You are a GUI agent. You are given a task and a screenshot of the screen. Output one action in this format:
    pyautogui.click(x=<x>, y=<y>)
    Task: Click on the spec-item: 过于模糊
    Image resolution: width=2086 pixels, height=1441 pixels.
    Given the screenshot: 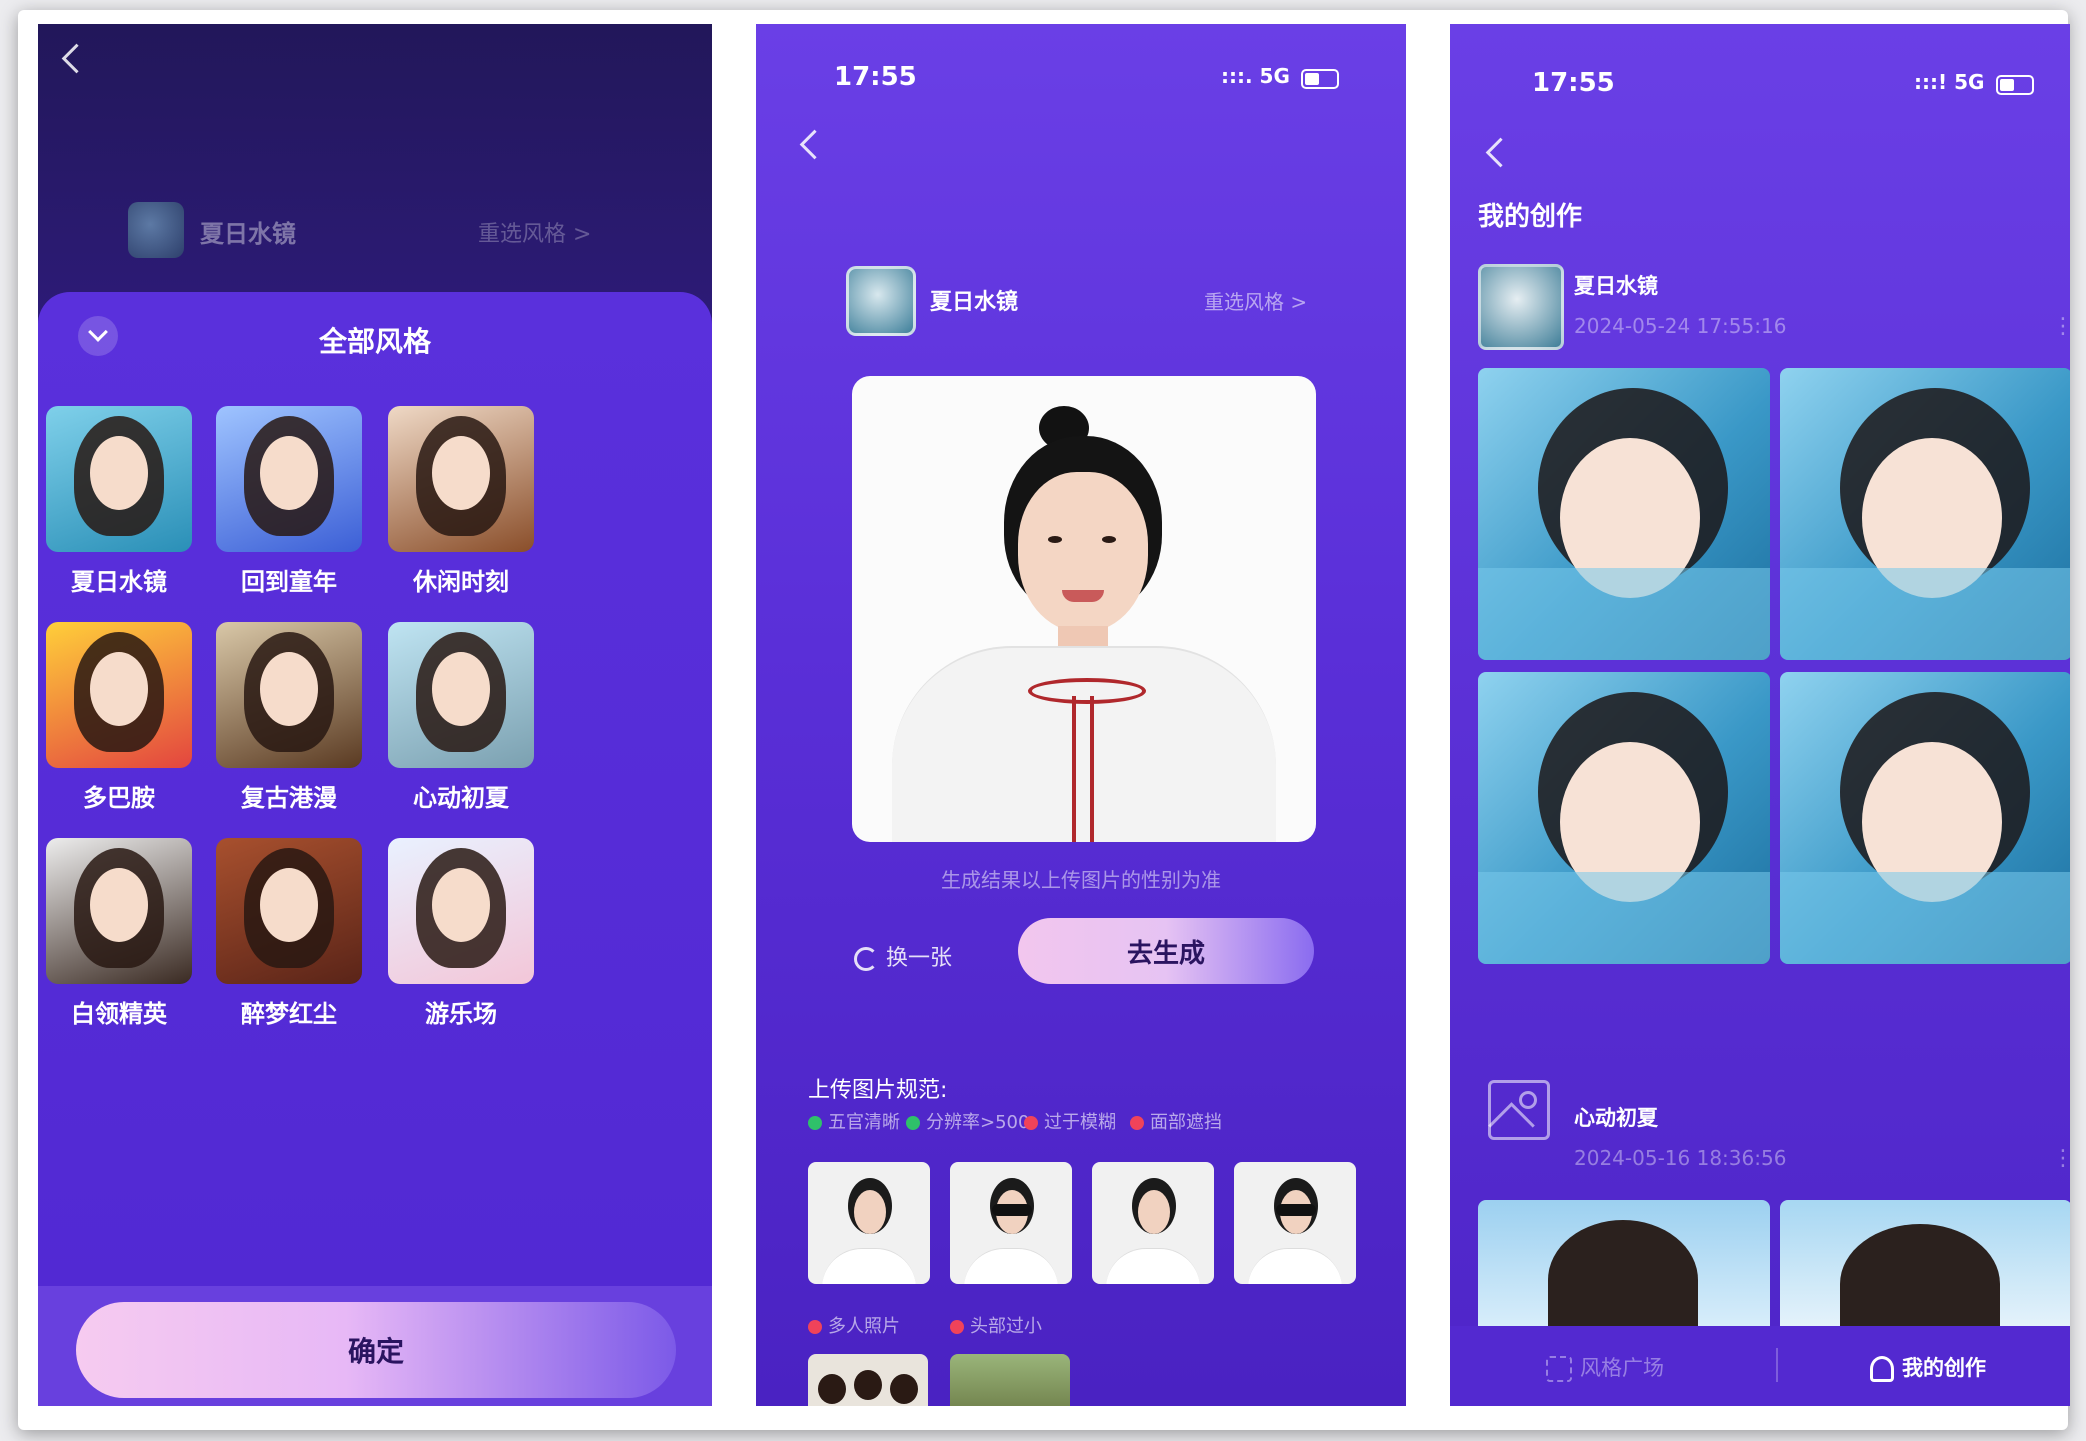 What is the action you would take?
    pyautogui.click(x=1070, y=1121)
    